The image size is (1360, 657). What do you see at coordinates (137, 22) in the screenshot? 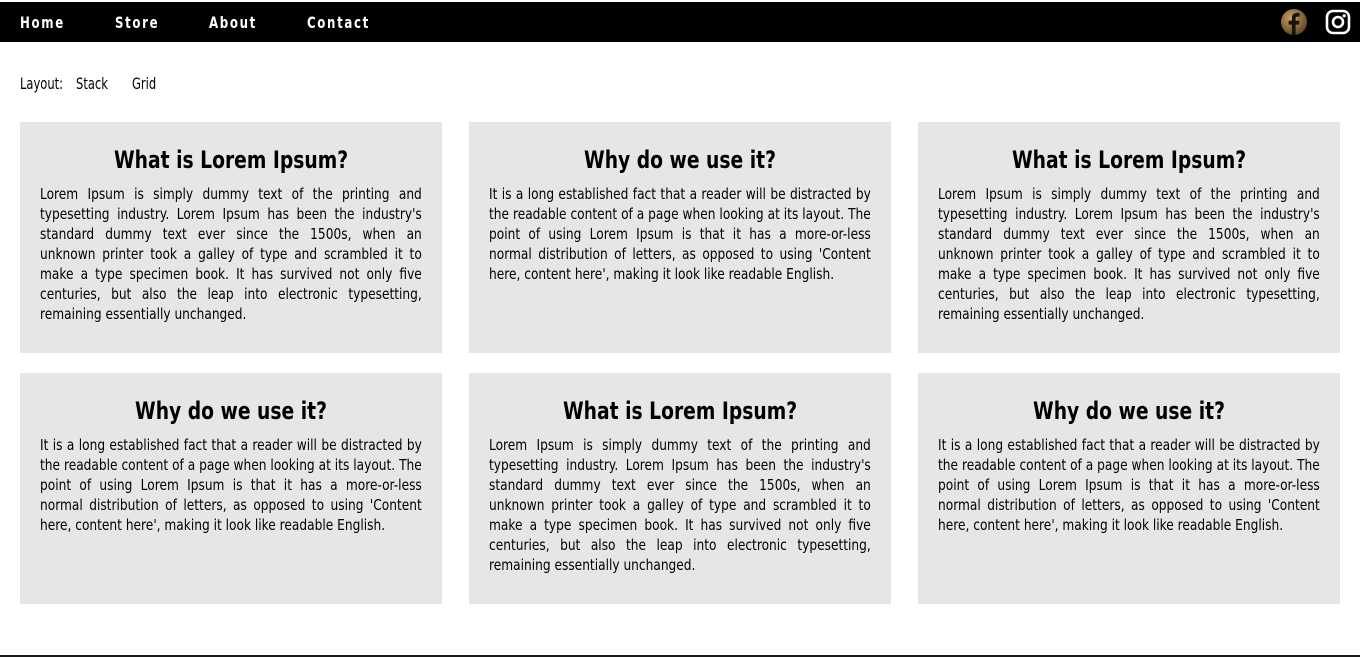
I see `nav-link-store: Store` at bounding box center [137, 22].